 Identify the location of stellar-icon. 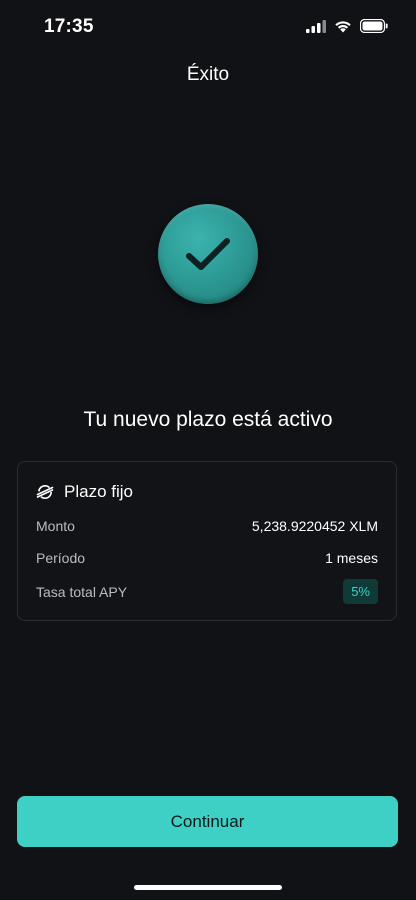
(45, 492).